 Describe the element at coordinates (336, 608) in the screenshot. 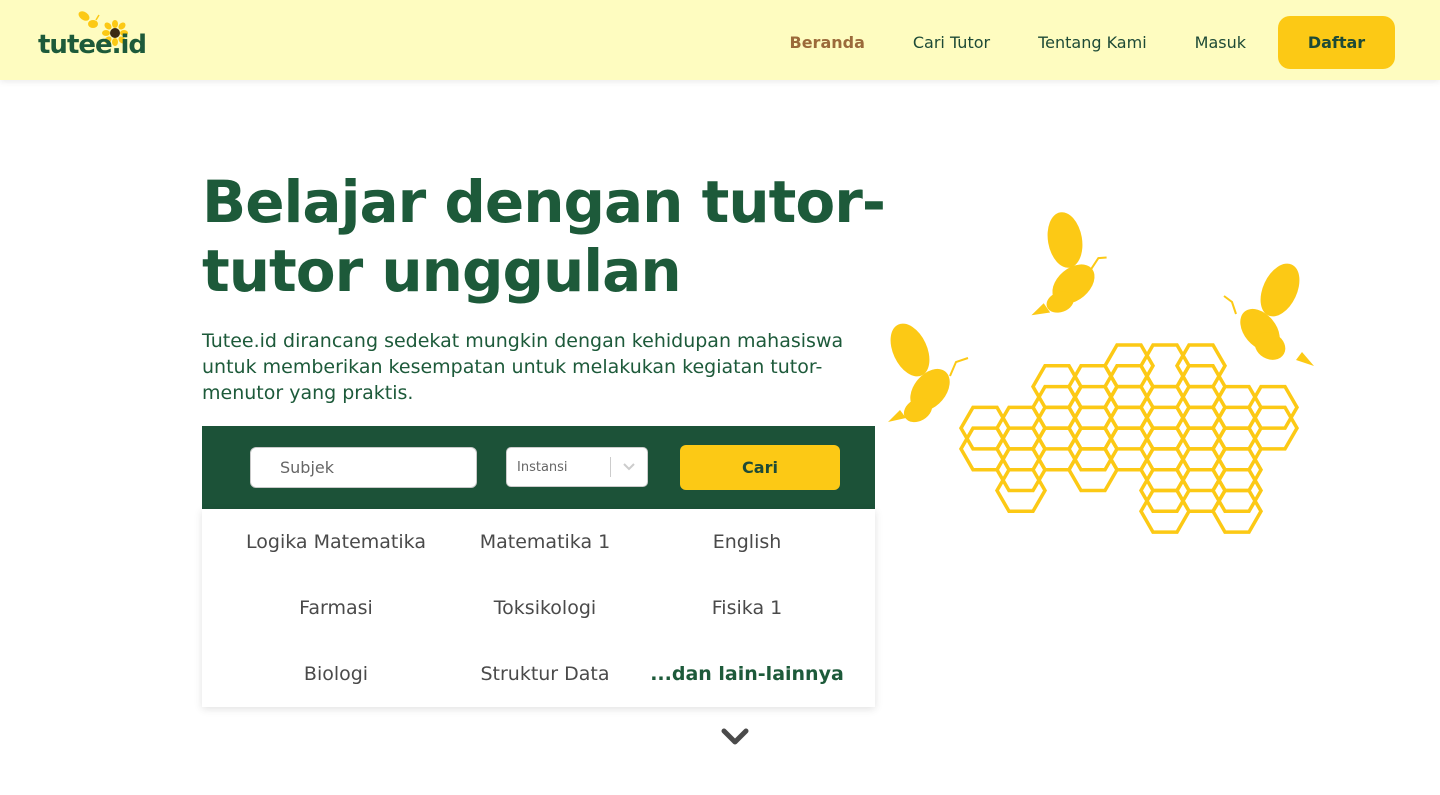

I see `subject-item: Farmasi` at that location.